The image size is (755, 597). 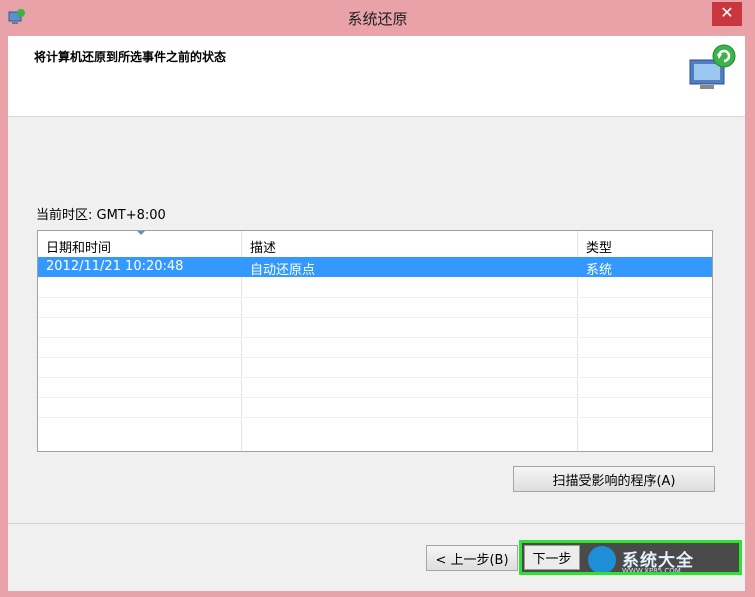 I want to click on page-heading: 将计算机还原到所选事件之前的状态, so click(x=130, y=57).